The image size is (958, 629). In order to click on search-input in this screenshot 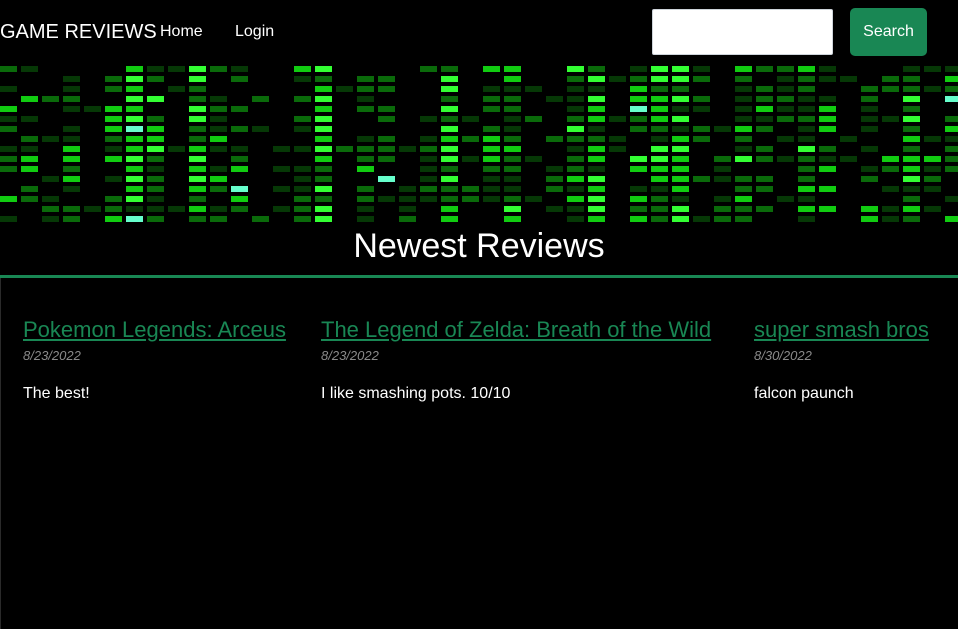, I will do `click(742, 32)`.